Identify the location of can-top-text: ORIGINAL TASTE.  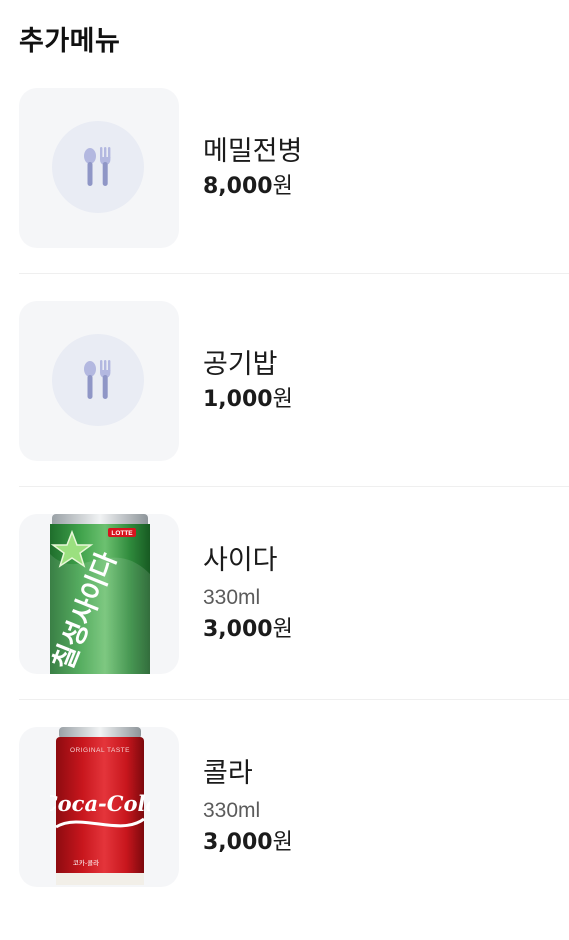
(100, 750).